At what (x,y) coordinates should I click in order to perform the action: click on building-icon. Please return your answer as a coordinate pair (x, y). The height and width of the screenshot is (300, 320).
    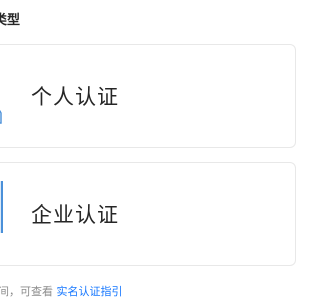
    Looking at the image, I should click on (1, 207).